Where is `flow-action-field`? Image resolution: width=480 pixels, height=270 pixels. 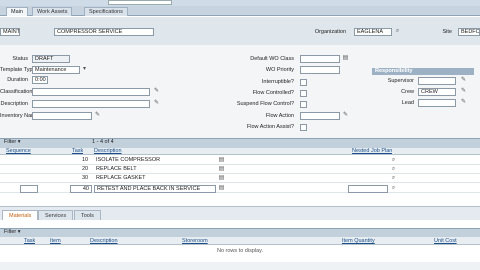 flow-action-field is located at coordinates (320, 116).